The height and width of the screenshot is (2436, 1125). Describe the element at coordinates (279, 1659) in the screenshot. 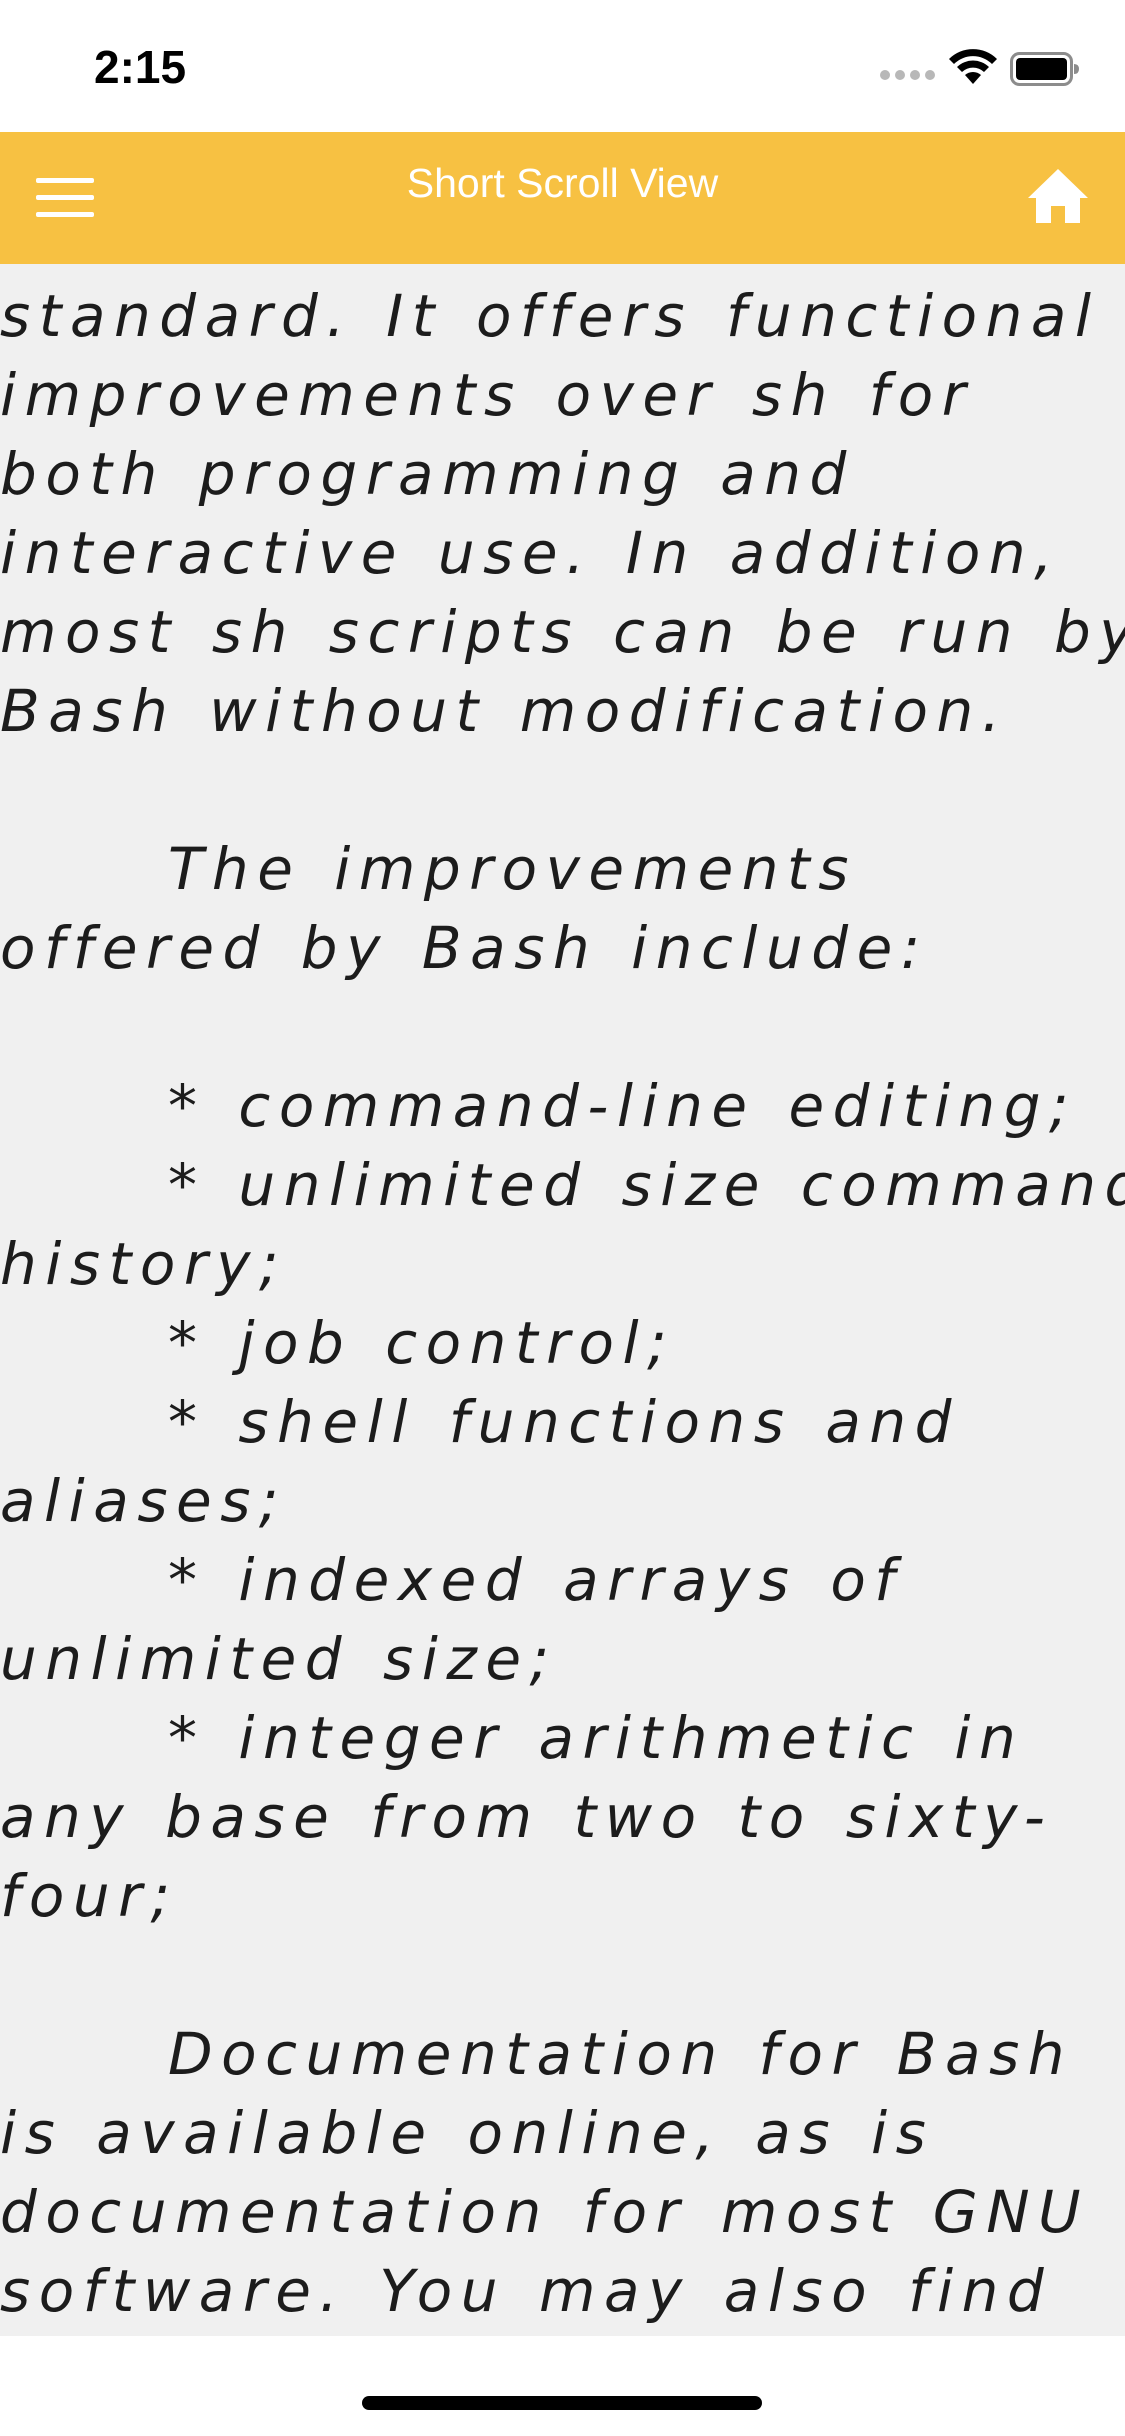

I see `text-line: unlimited size;` at that location.